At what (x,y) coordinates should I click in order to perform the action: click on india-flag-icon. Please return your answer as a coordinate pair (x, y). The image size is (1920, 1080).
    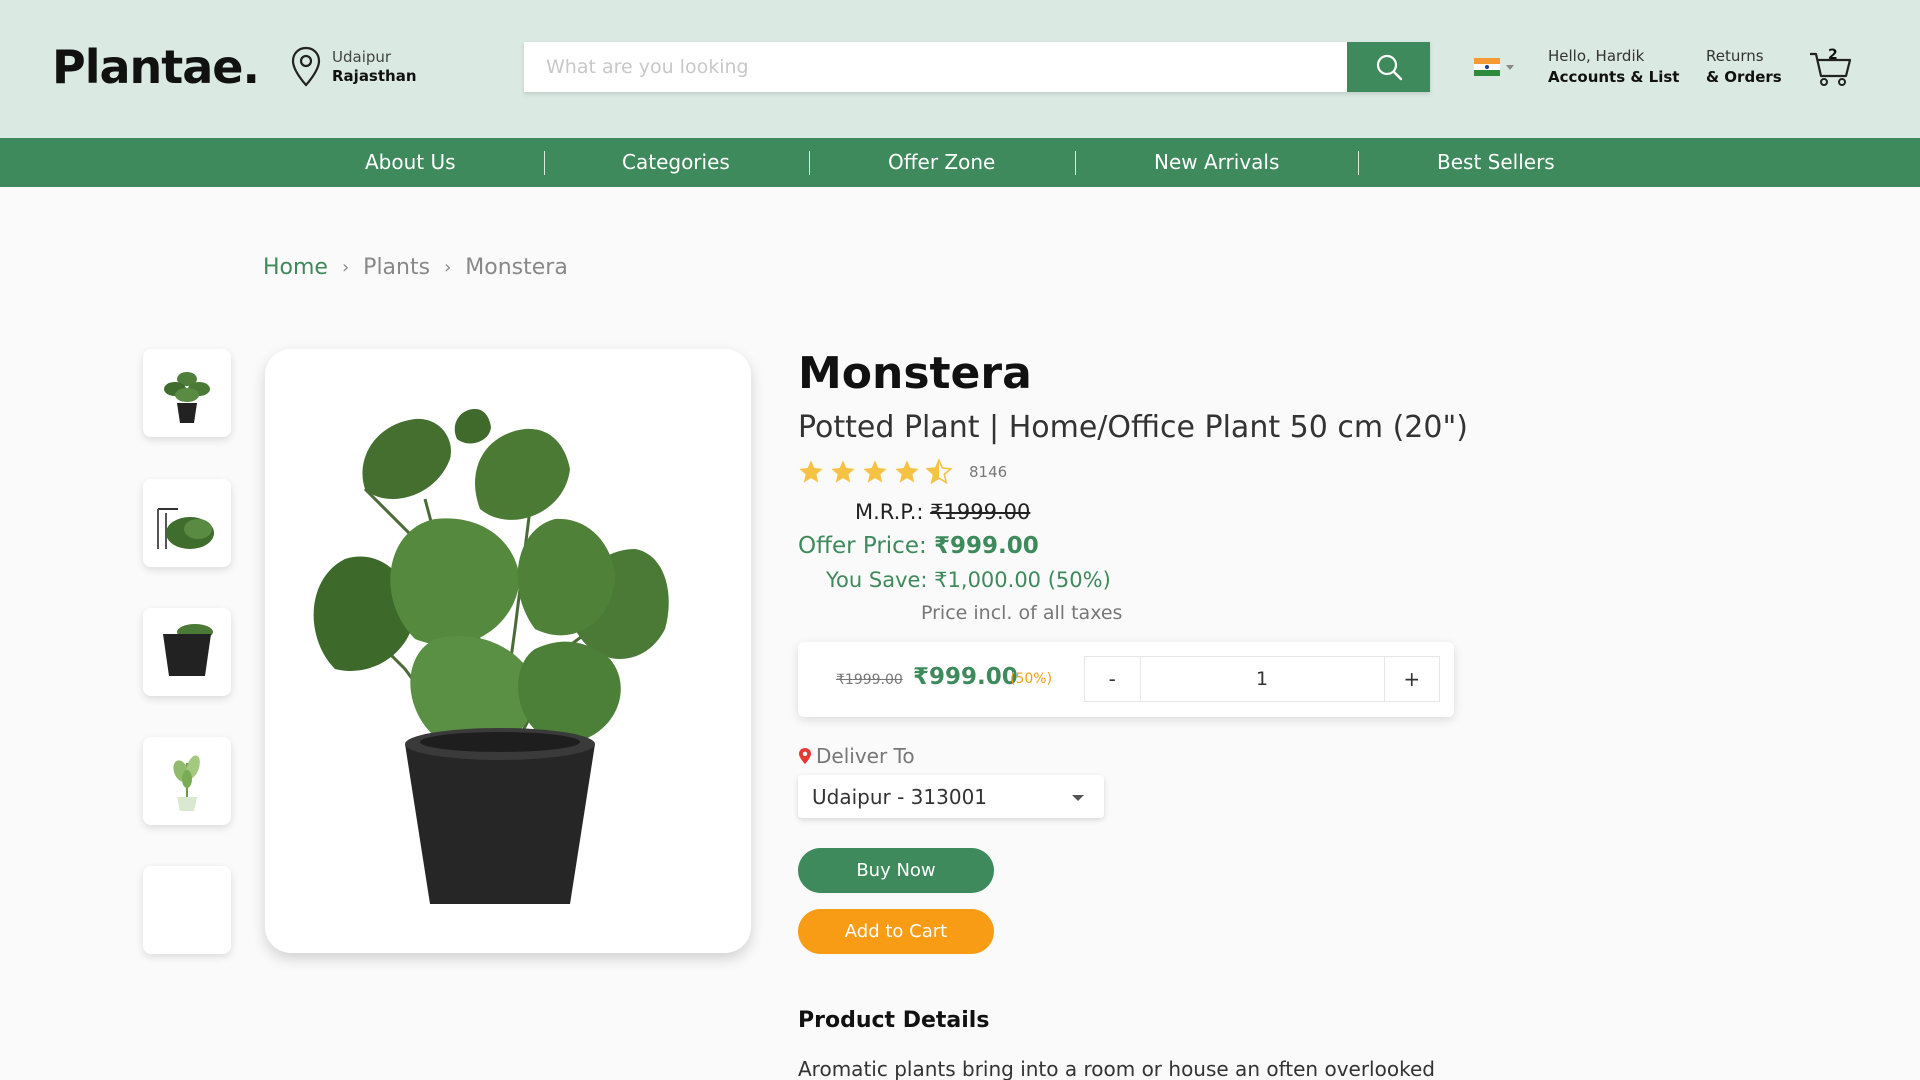
    Looking at the image, I should click on (1487, 67).